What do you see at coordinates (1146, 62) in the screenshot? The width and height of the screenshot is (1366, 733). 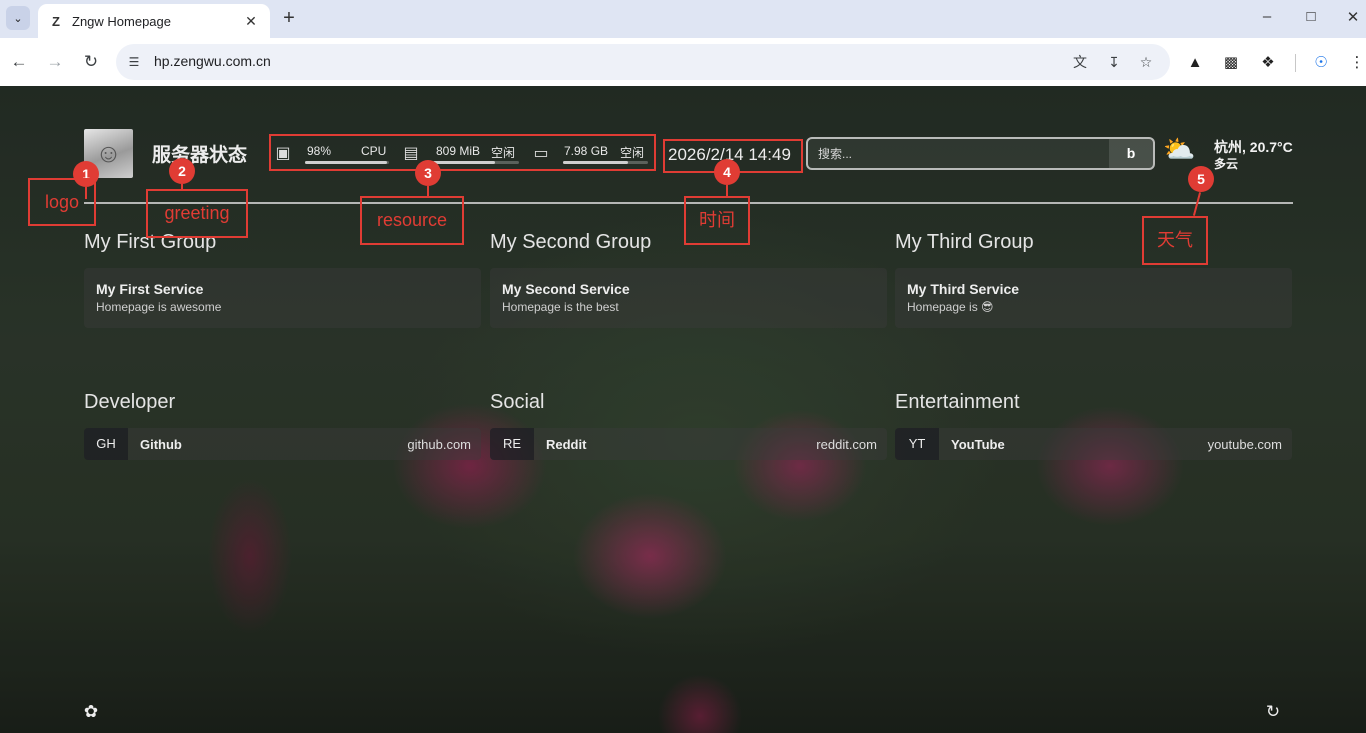 I see `star-icon: ☆` at bounding box center [1146, 62].